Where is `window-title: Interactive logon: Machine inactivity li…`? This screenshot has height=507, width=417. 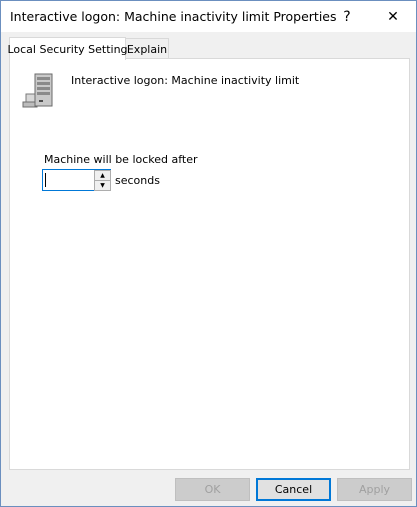
window-title: Interactive logon: Machine inactivity li… is located at coordinates (173, 16).